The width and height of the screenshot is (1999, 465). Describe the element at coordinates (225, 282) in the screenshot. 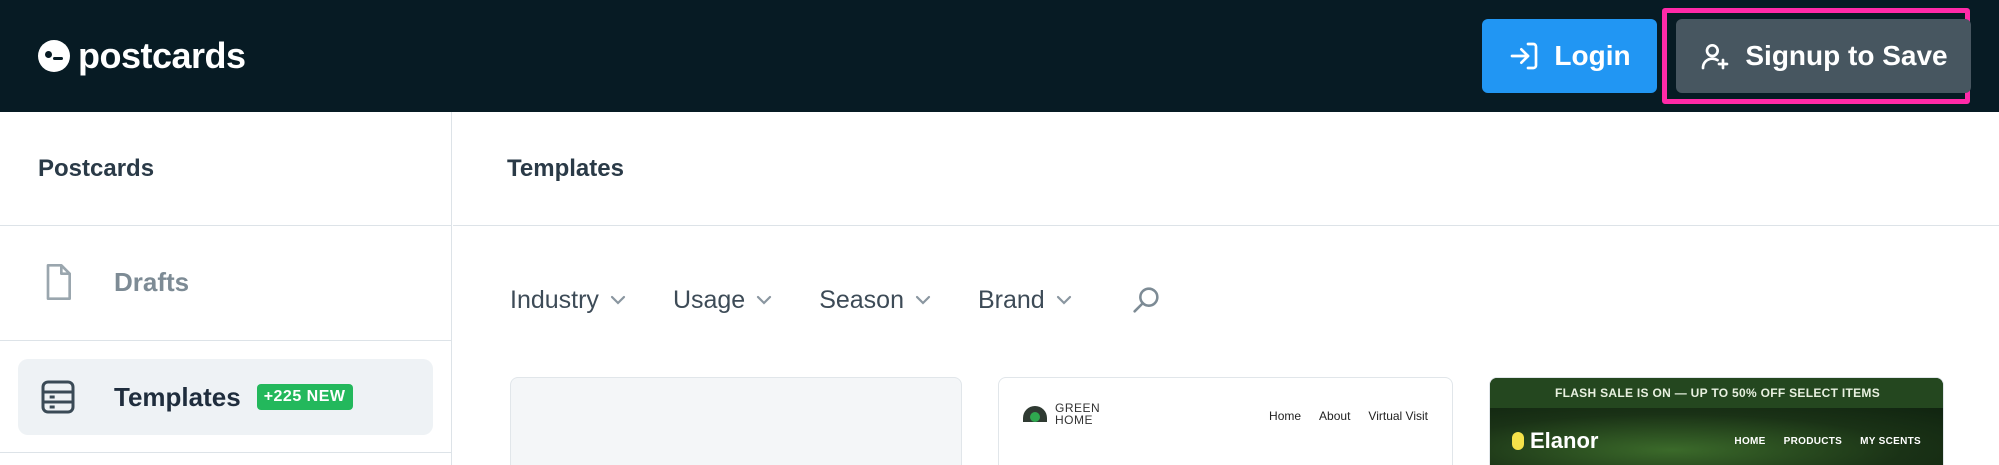

I see `sidebar-item-drafts: Drafts` at that location.